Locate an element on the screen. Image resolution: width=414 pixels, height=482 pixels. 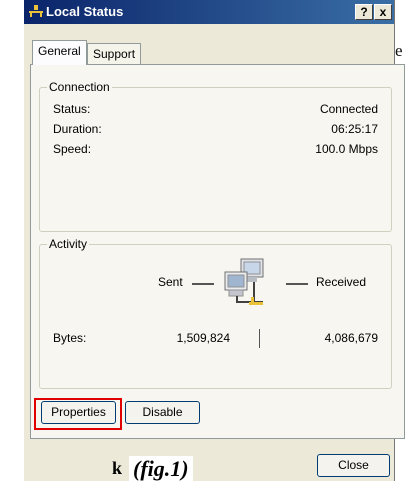
title-bar: Local Status ? x is located at coordinates (209, 12).